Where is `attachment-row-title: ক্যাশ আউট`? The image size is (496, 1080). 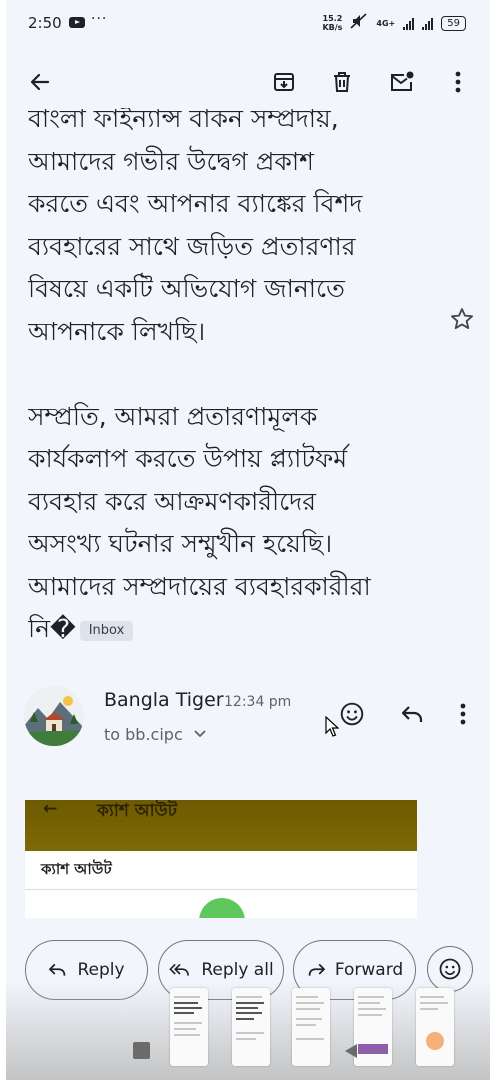 attachment-row-title: ক্যাশ আউট is located at coordinates (76, 869).